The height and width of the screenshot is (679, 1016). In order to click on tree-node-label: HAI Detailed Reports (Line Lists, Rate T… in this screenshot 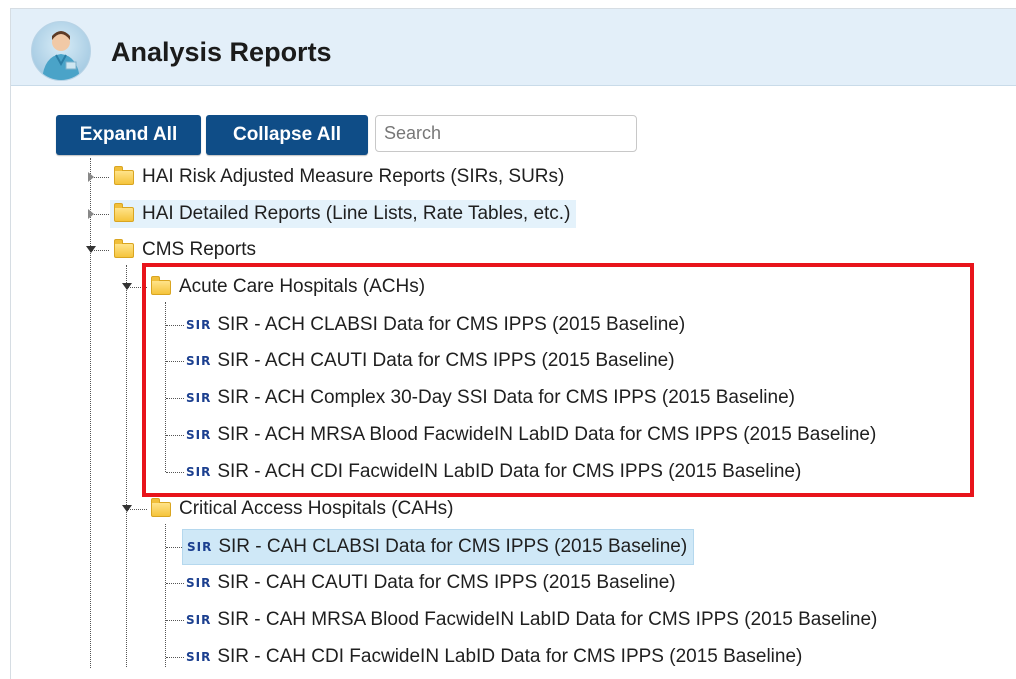, I will do `click(356, 213)`.